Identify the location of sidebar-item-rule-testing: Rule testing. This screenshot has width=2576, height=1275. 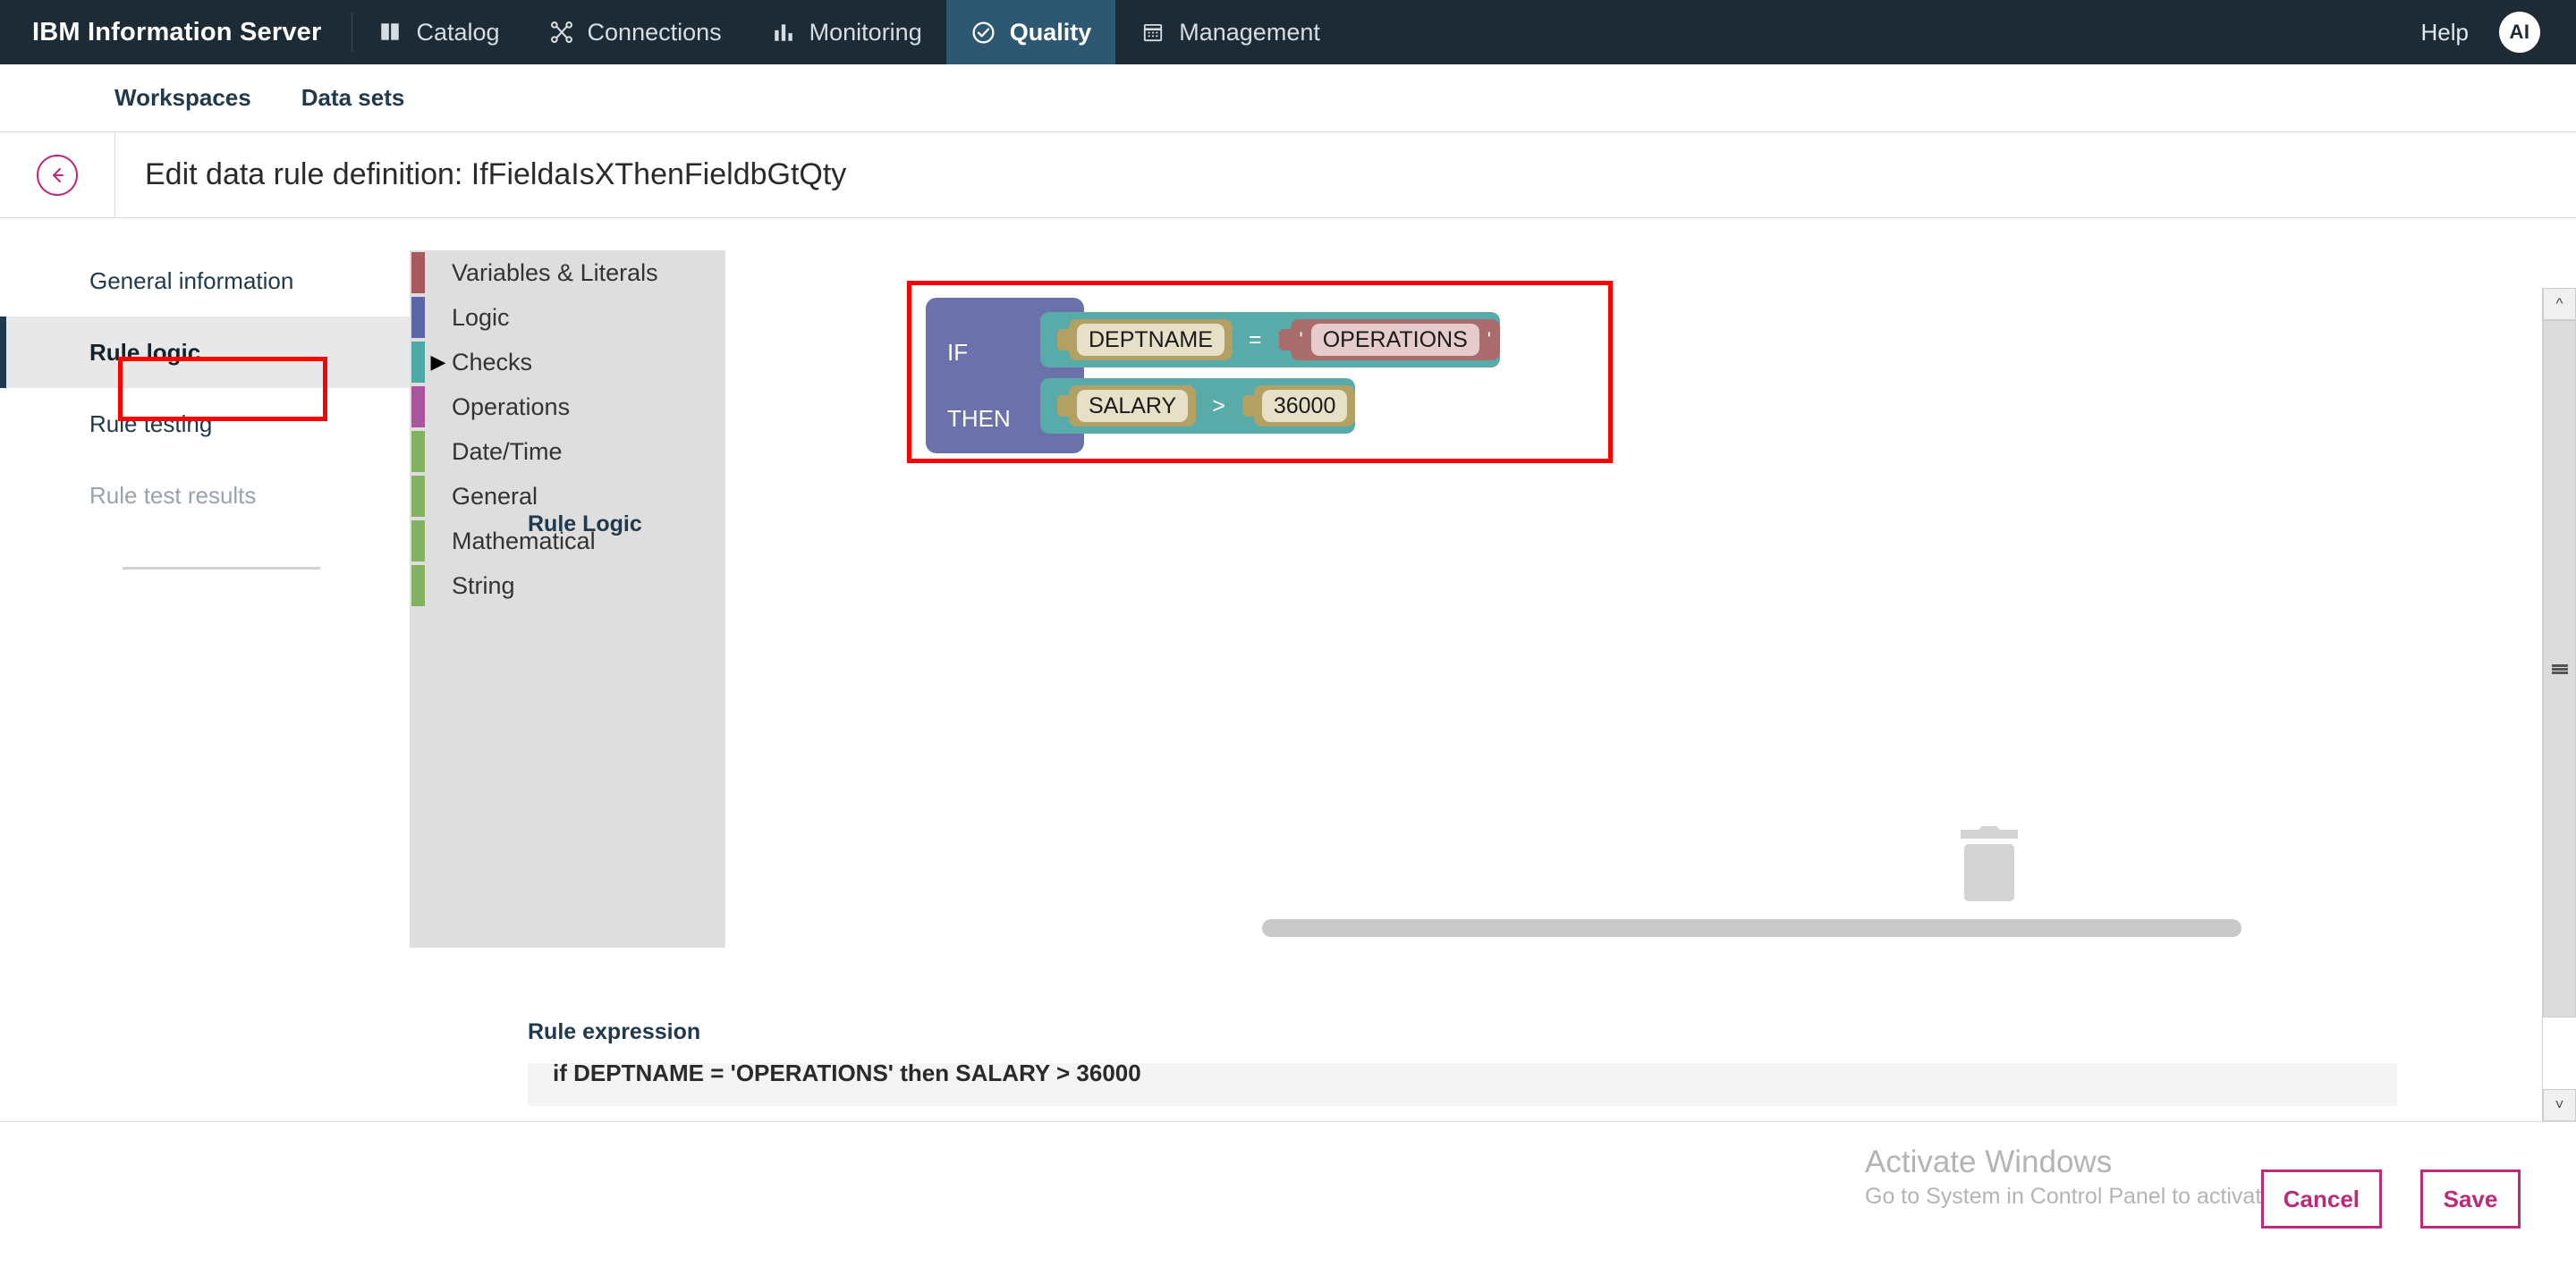
(205, 424).